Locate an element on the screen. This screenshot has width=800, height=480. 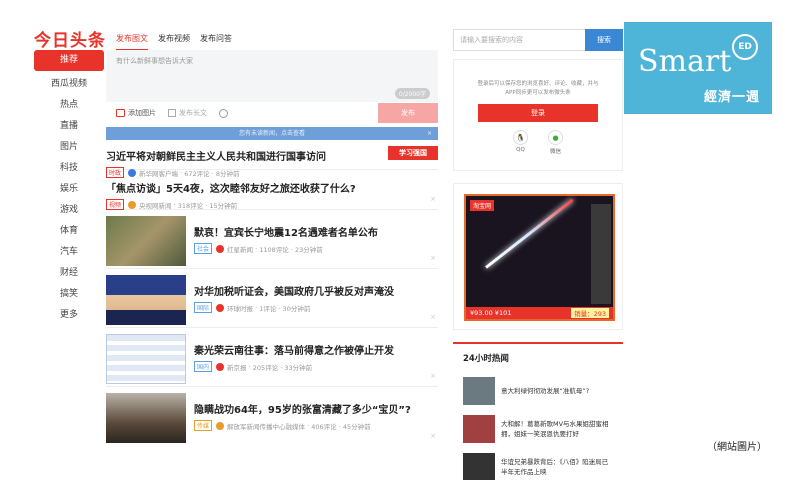
login-prompt: 登录后可以保存您的浏览喜好、评论、收藏，并与APP同步更可以发布微头条 is located at coordinates (538, 88).